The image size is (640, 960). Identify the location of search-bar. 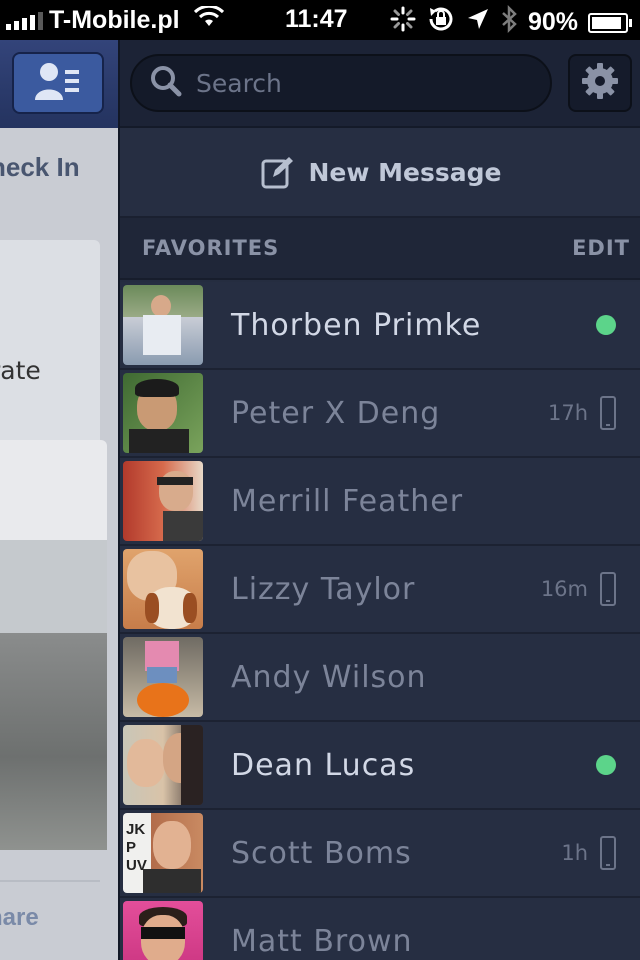
(380, 84).